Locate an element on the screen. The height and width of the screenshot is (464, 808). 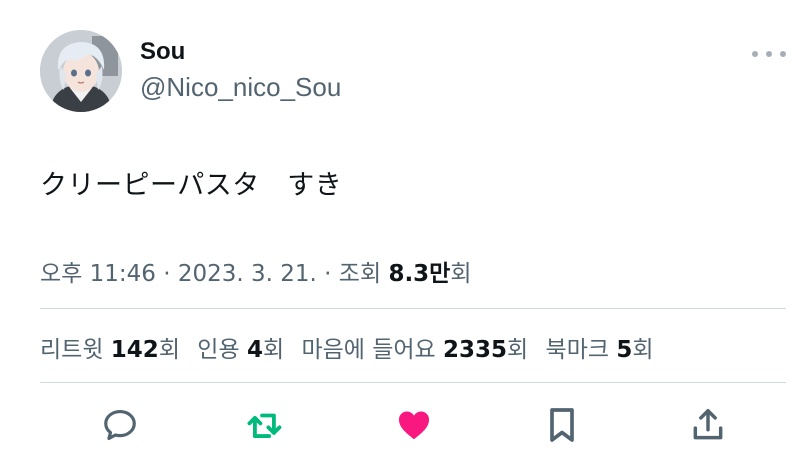
reply-button is located at coordinates (120, 425).